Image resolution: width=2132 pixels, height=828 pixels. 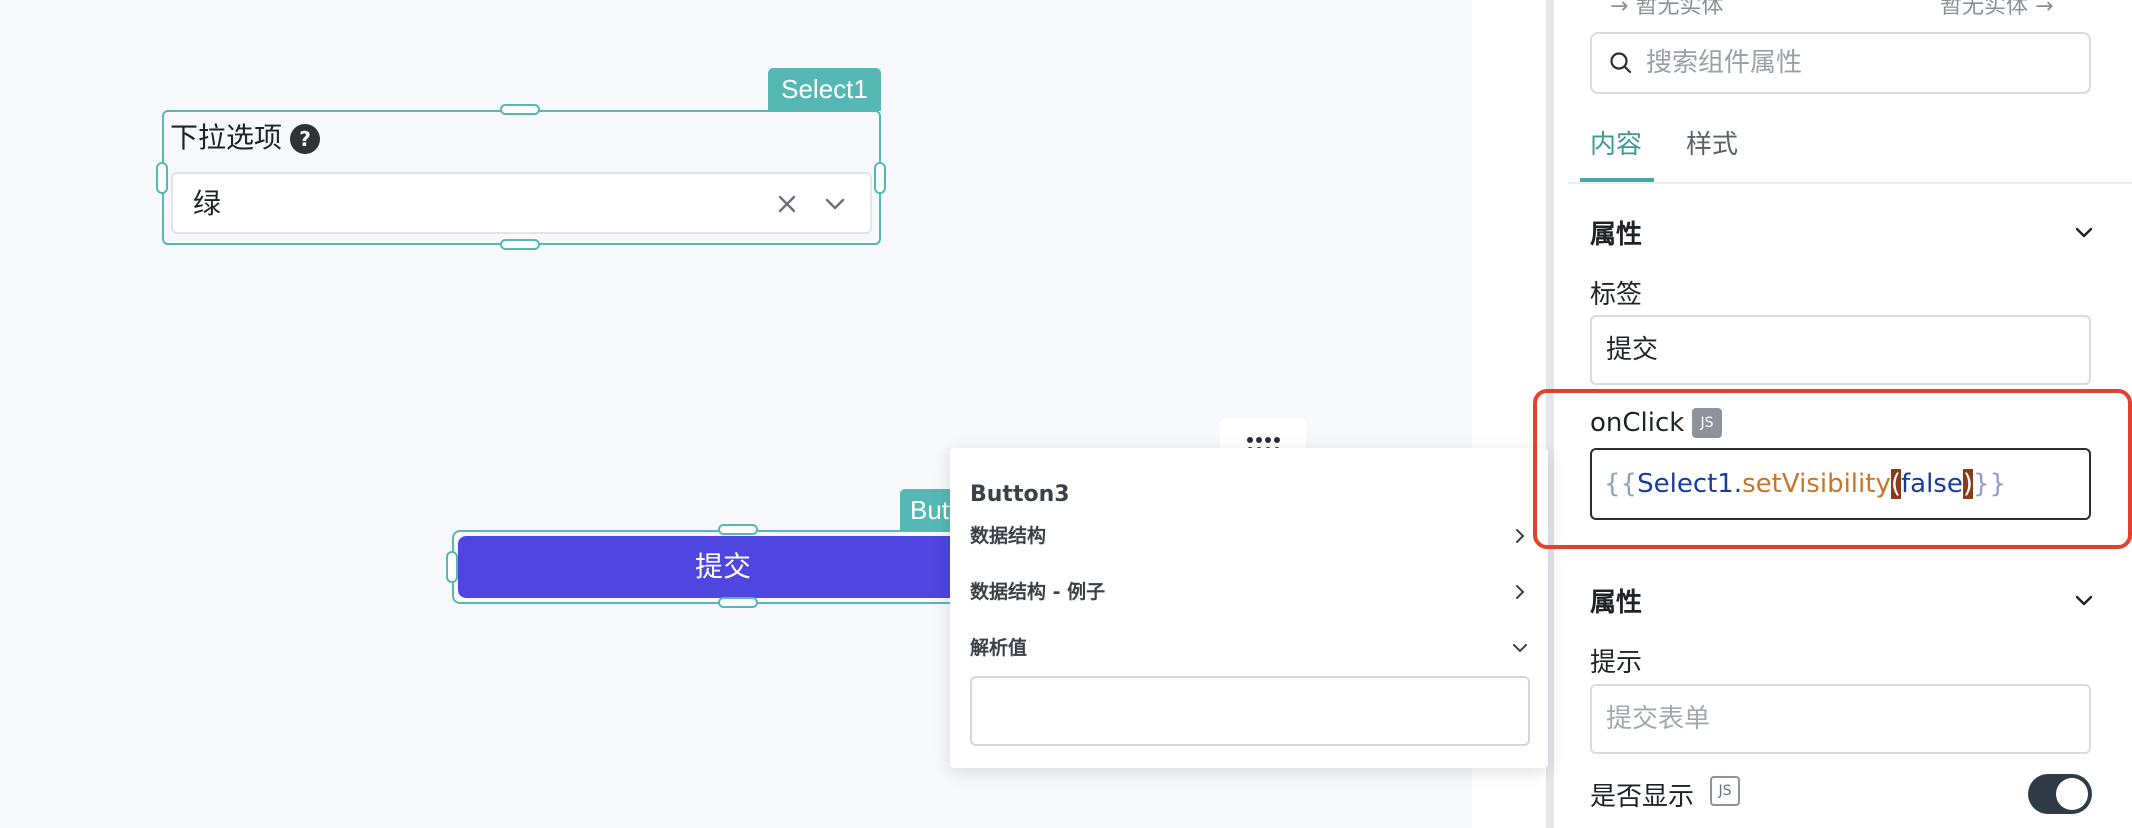 What do you see at coordinates (1621, 63) in the screenshot?
I see `search-icon` at bounding box center [1621, 63].